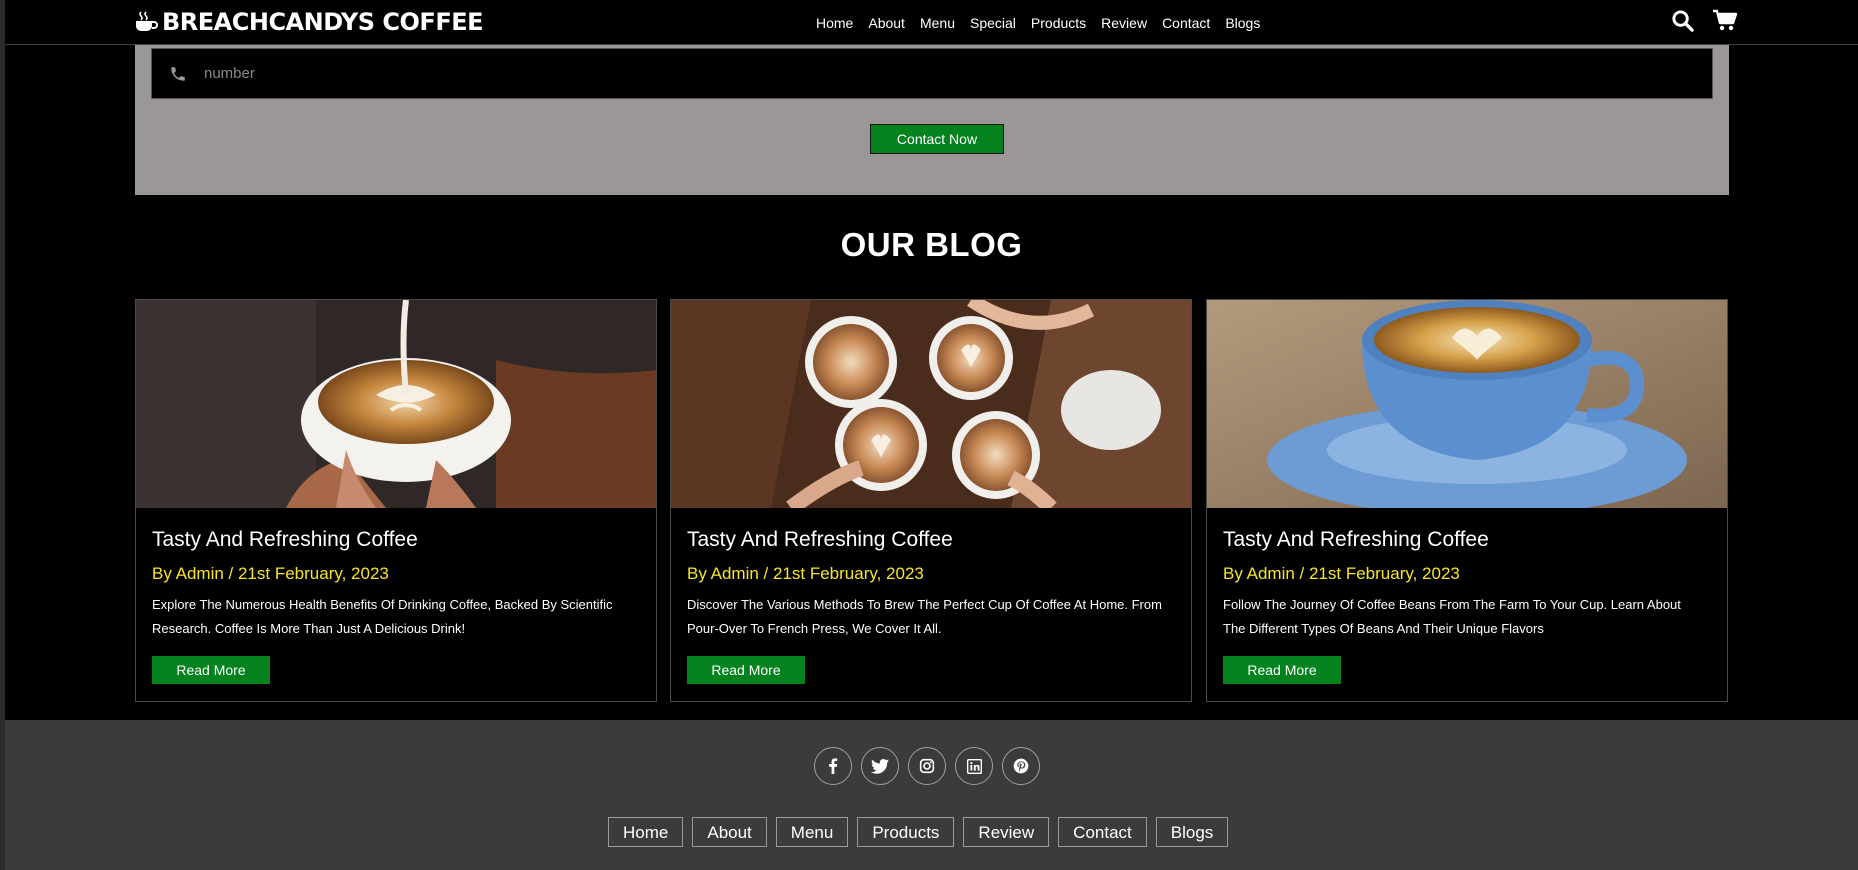 The height and width of the screenshot is (870, 1858). I want to click on footer-nav-review: Review, so click(1006, 832).